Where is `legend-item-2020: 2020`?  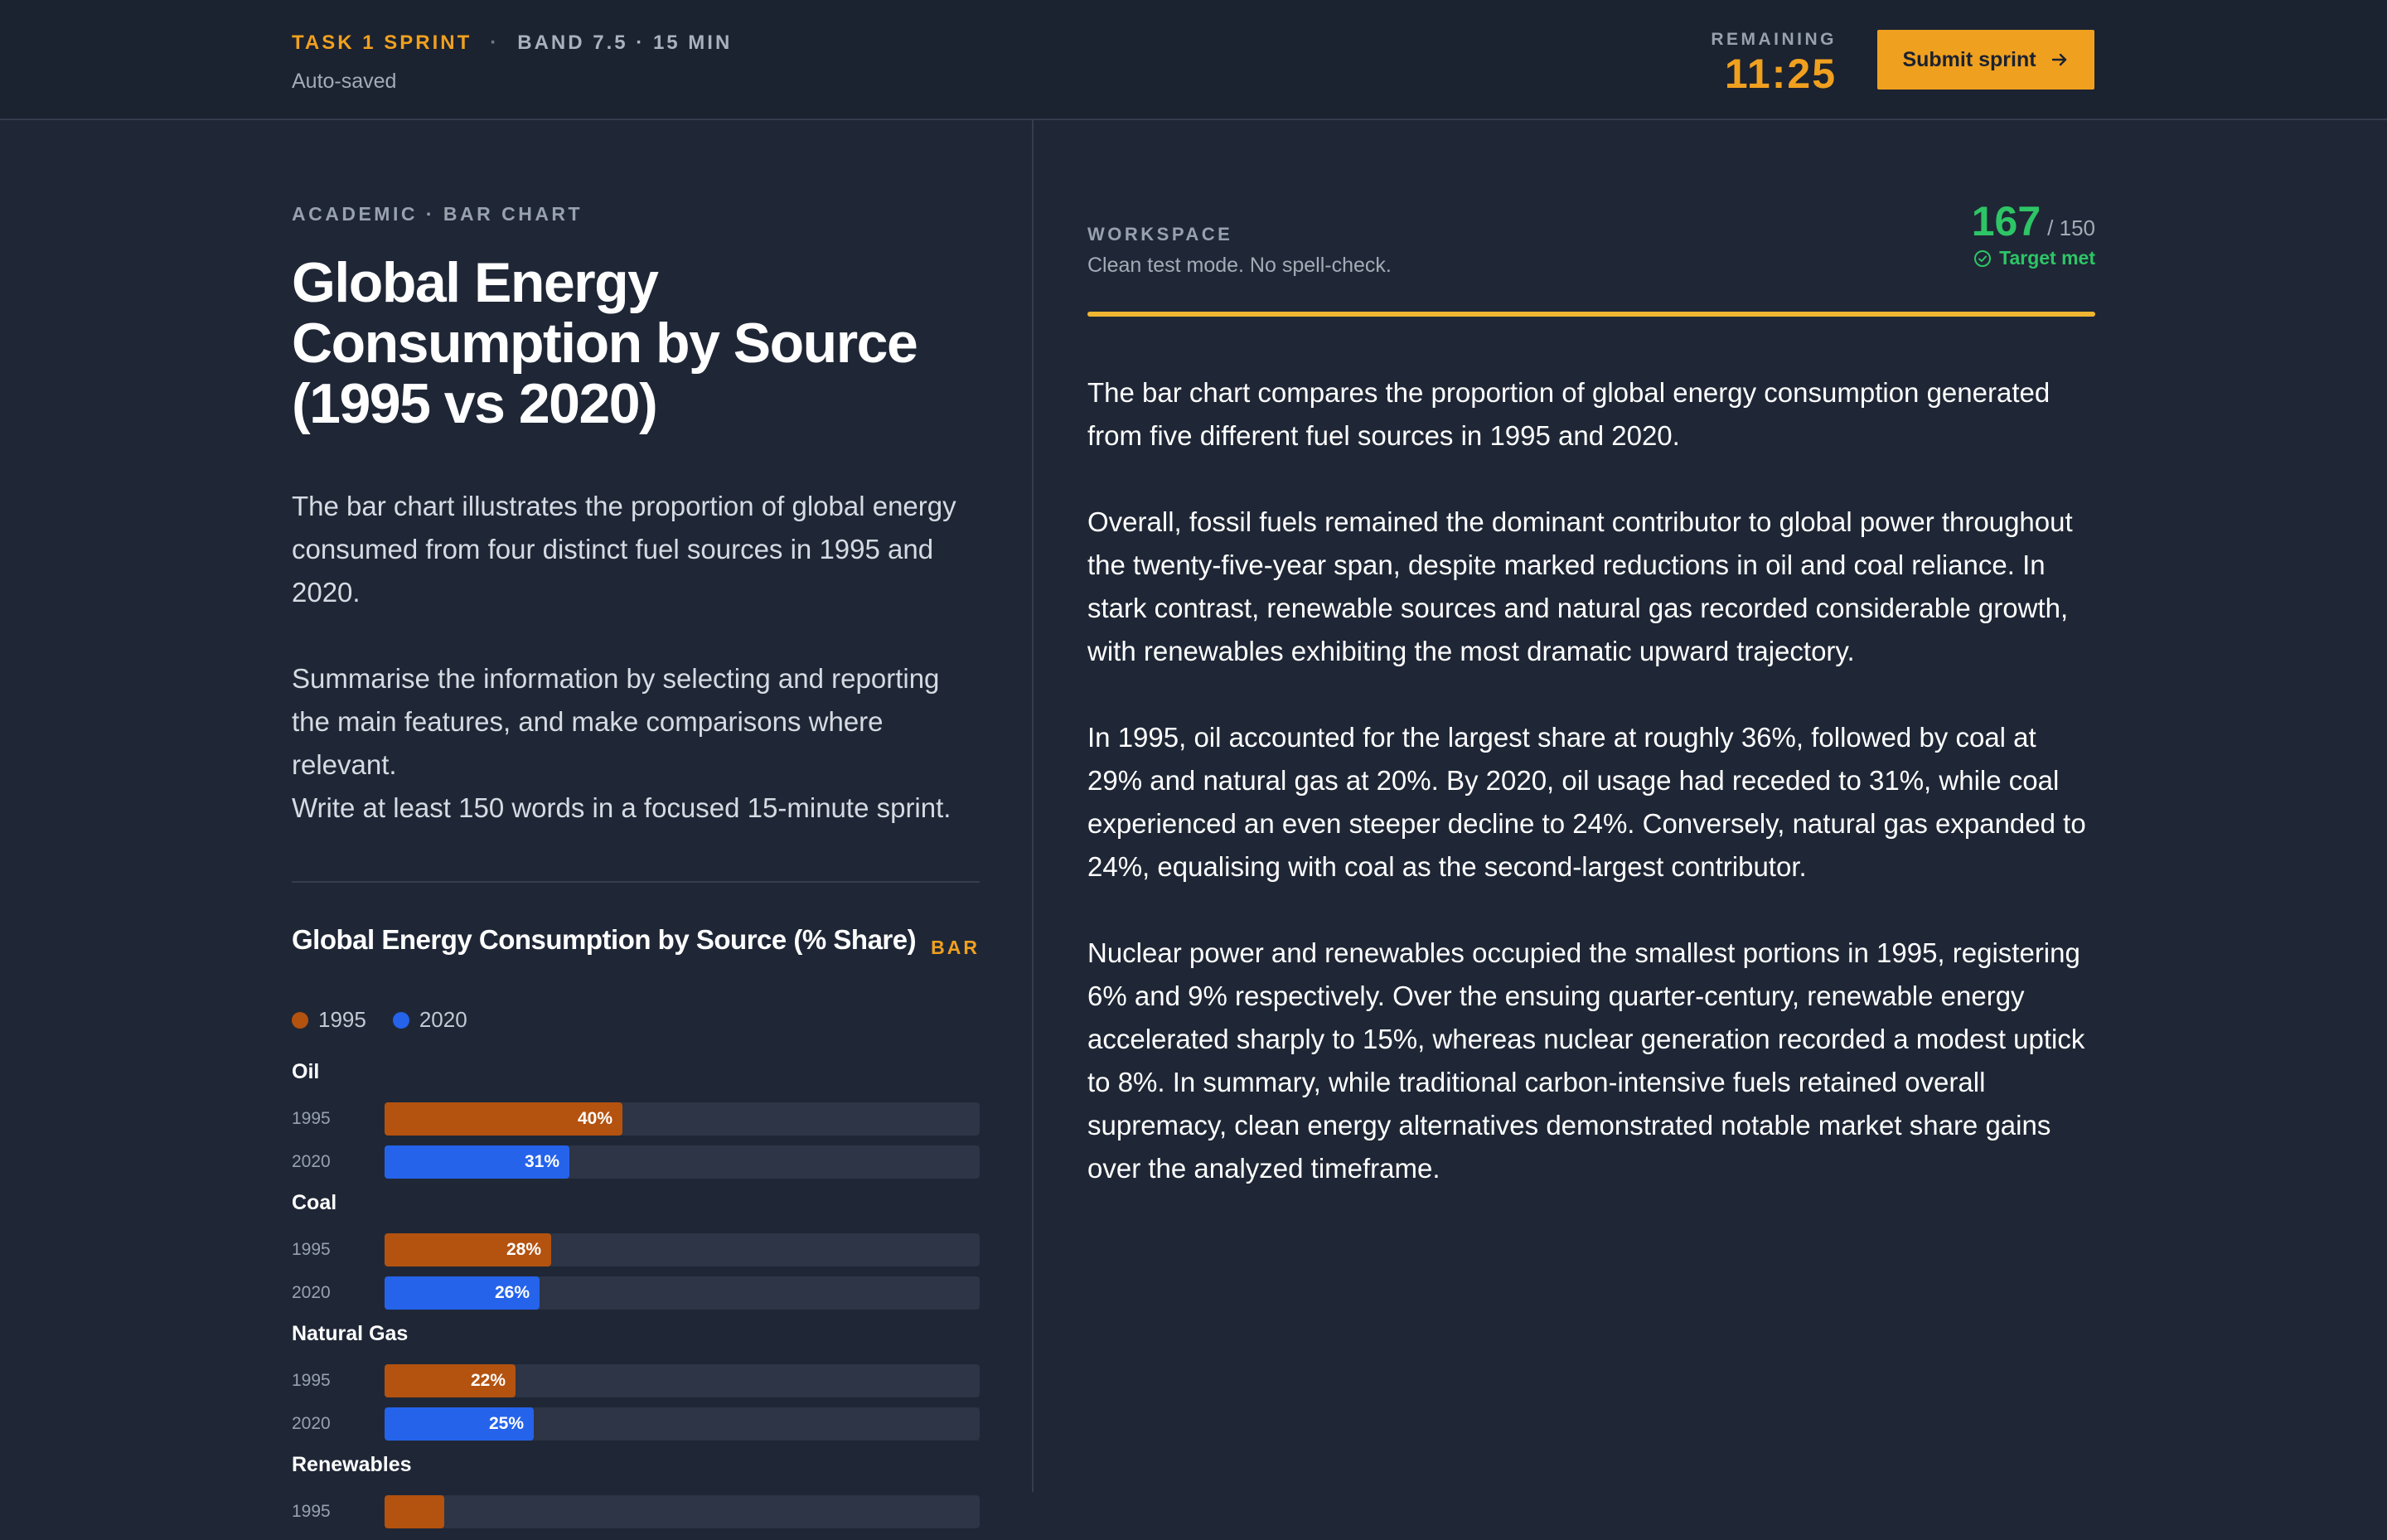
legend-item-2020: 2020 is located at coordinates (429, 1020).